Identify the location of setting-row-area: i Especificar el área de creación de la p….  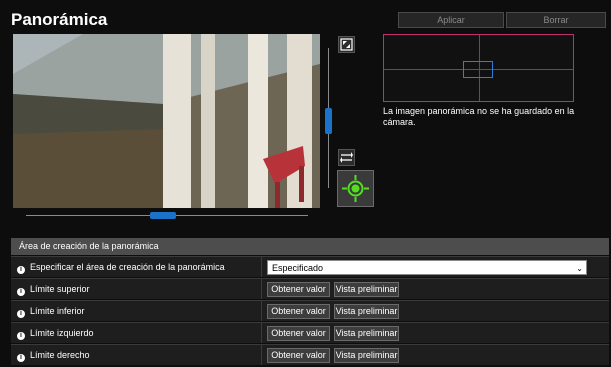
(310, 266).